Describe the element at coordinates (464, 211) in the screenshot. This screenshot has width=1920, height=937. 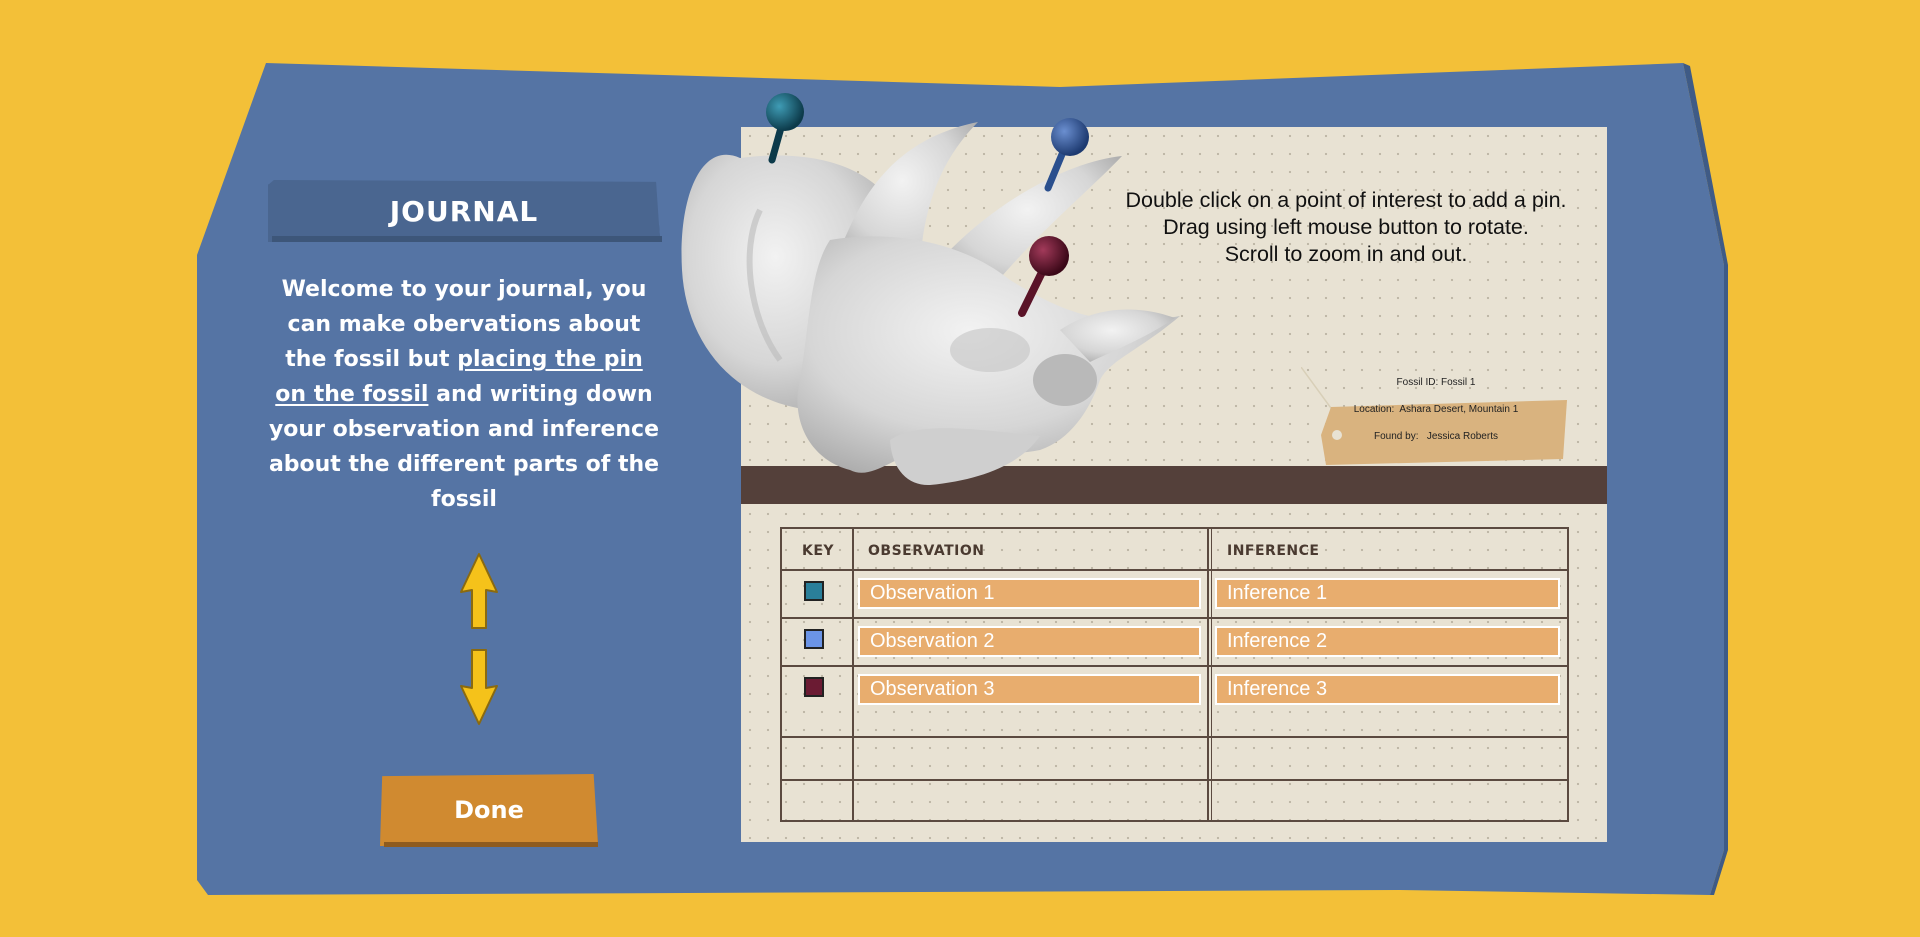
I see `journal-title: JOURNAL` at that location.